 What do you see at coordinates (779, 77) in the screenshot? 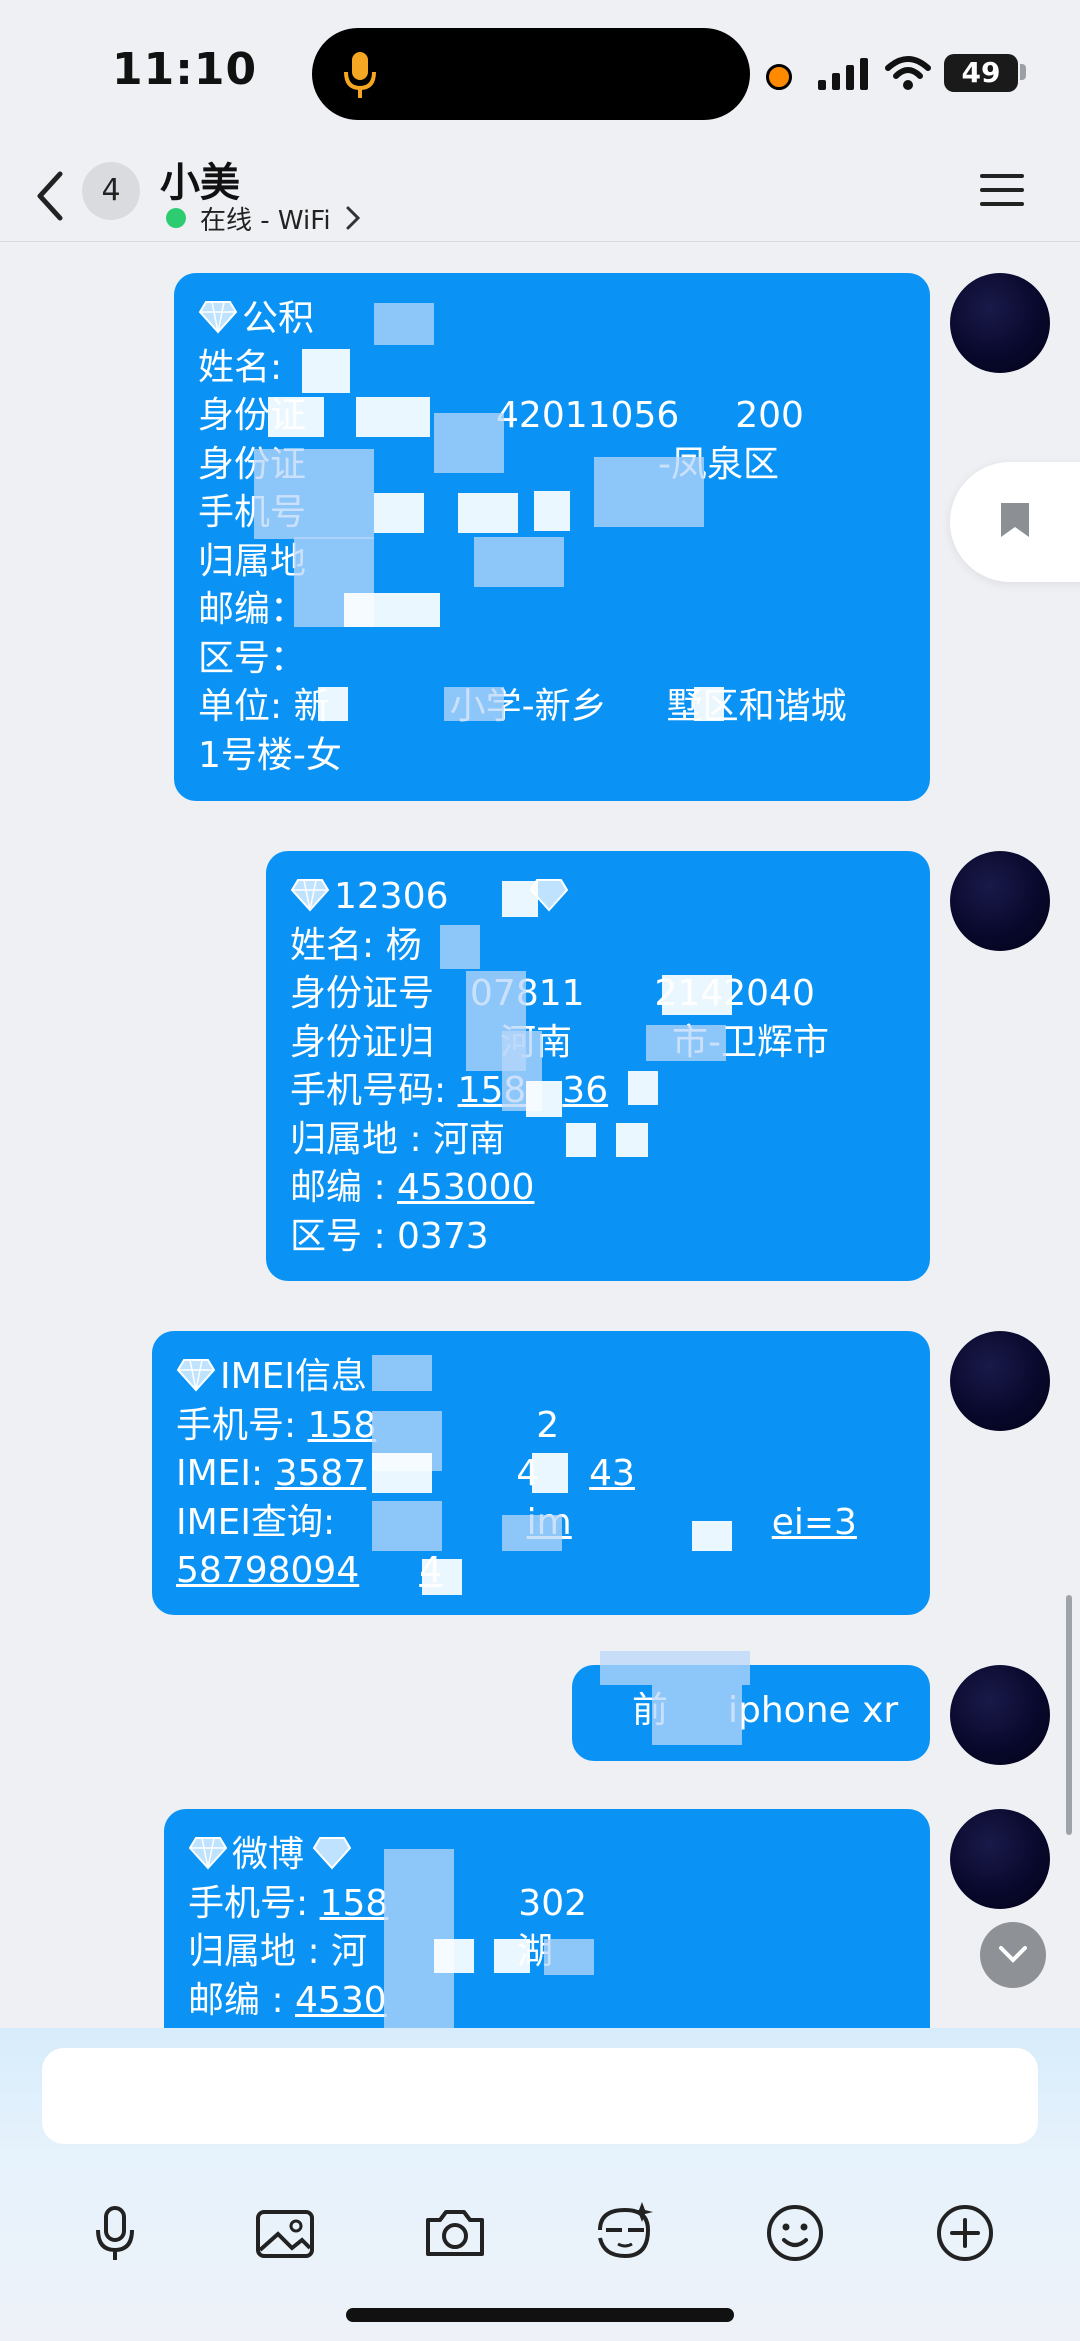
I see `recording-indicator` at bounding box center [779, 77].